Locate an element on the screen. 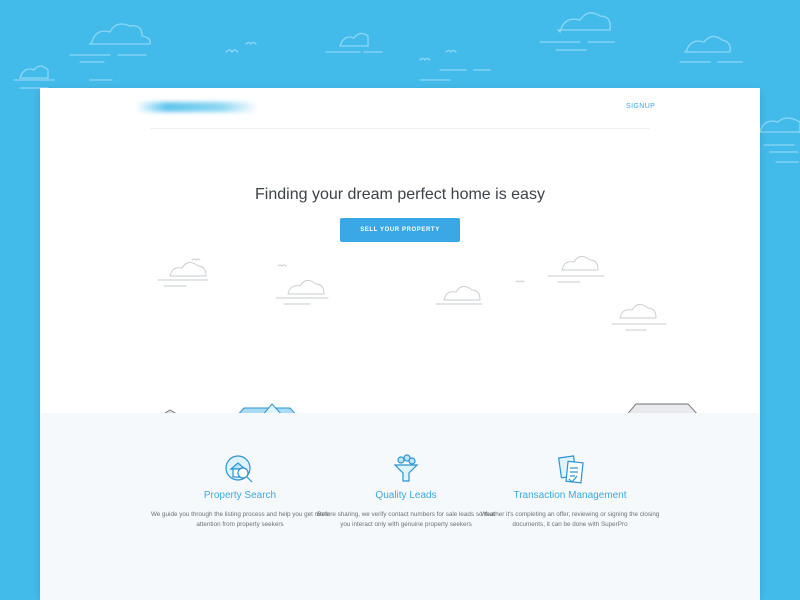 This screenshot has height=600, width=800. sell-property-button: SELL YOUR PROPERTY is located at coordinates (400, 230).